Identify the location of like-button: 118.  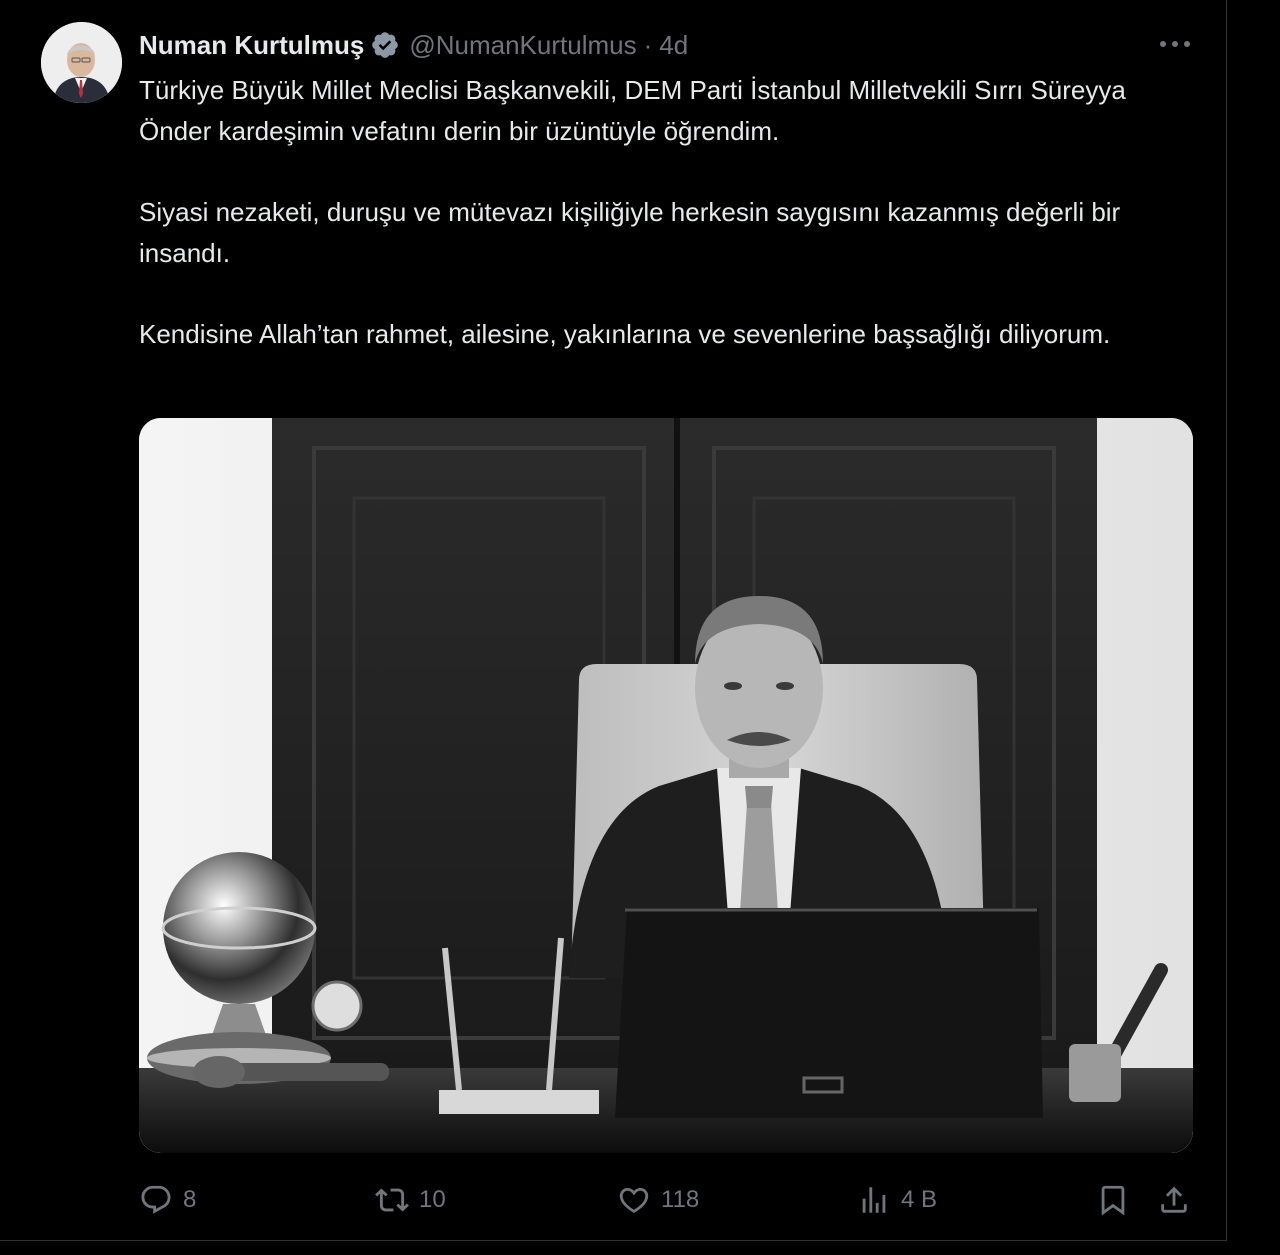
(658, 1200).